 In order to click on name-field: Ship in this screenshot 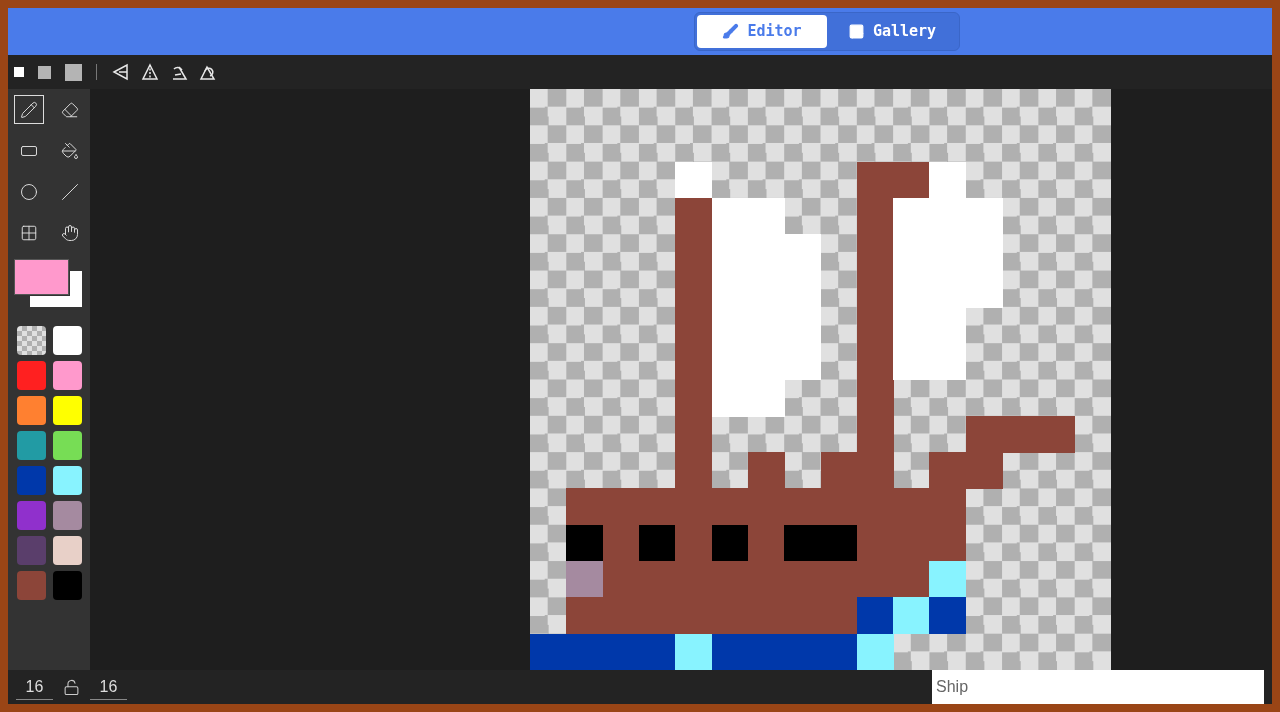, I will do `click(1098, 687)`.